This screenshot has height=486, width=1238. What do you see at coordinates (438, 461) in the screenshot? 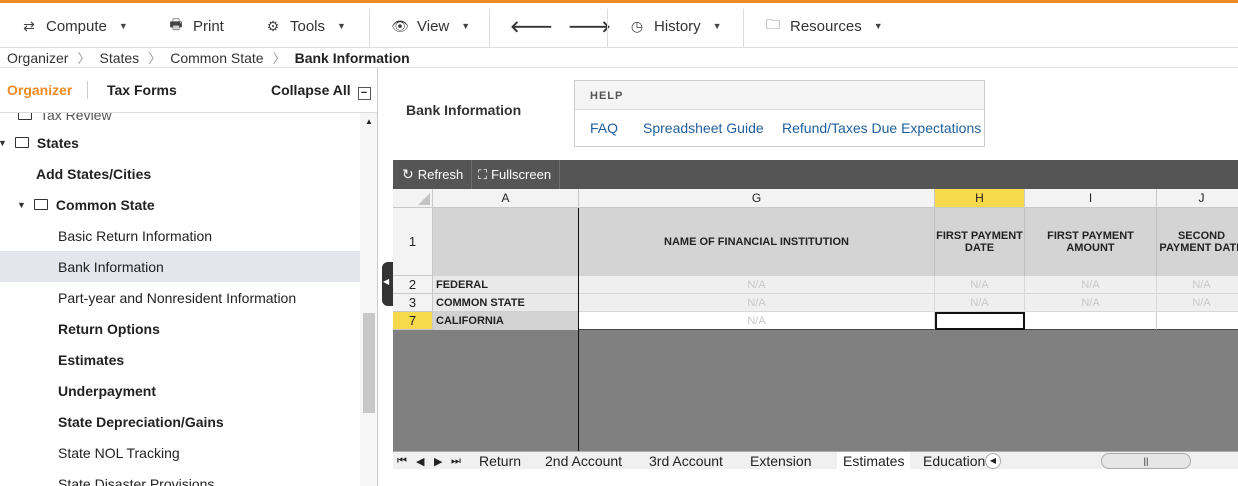
I see `next-sheet-icon: ▶` at bounding box center [438, 461].